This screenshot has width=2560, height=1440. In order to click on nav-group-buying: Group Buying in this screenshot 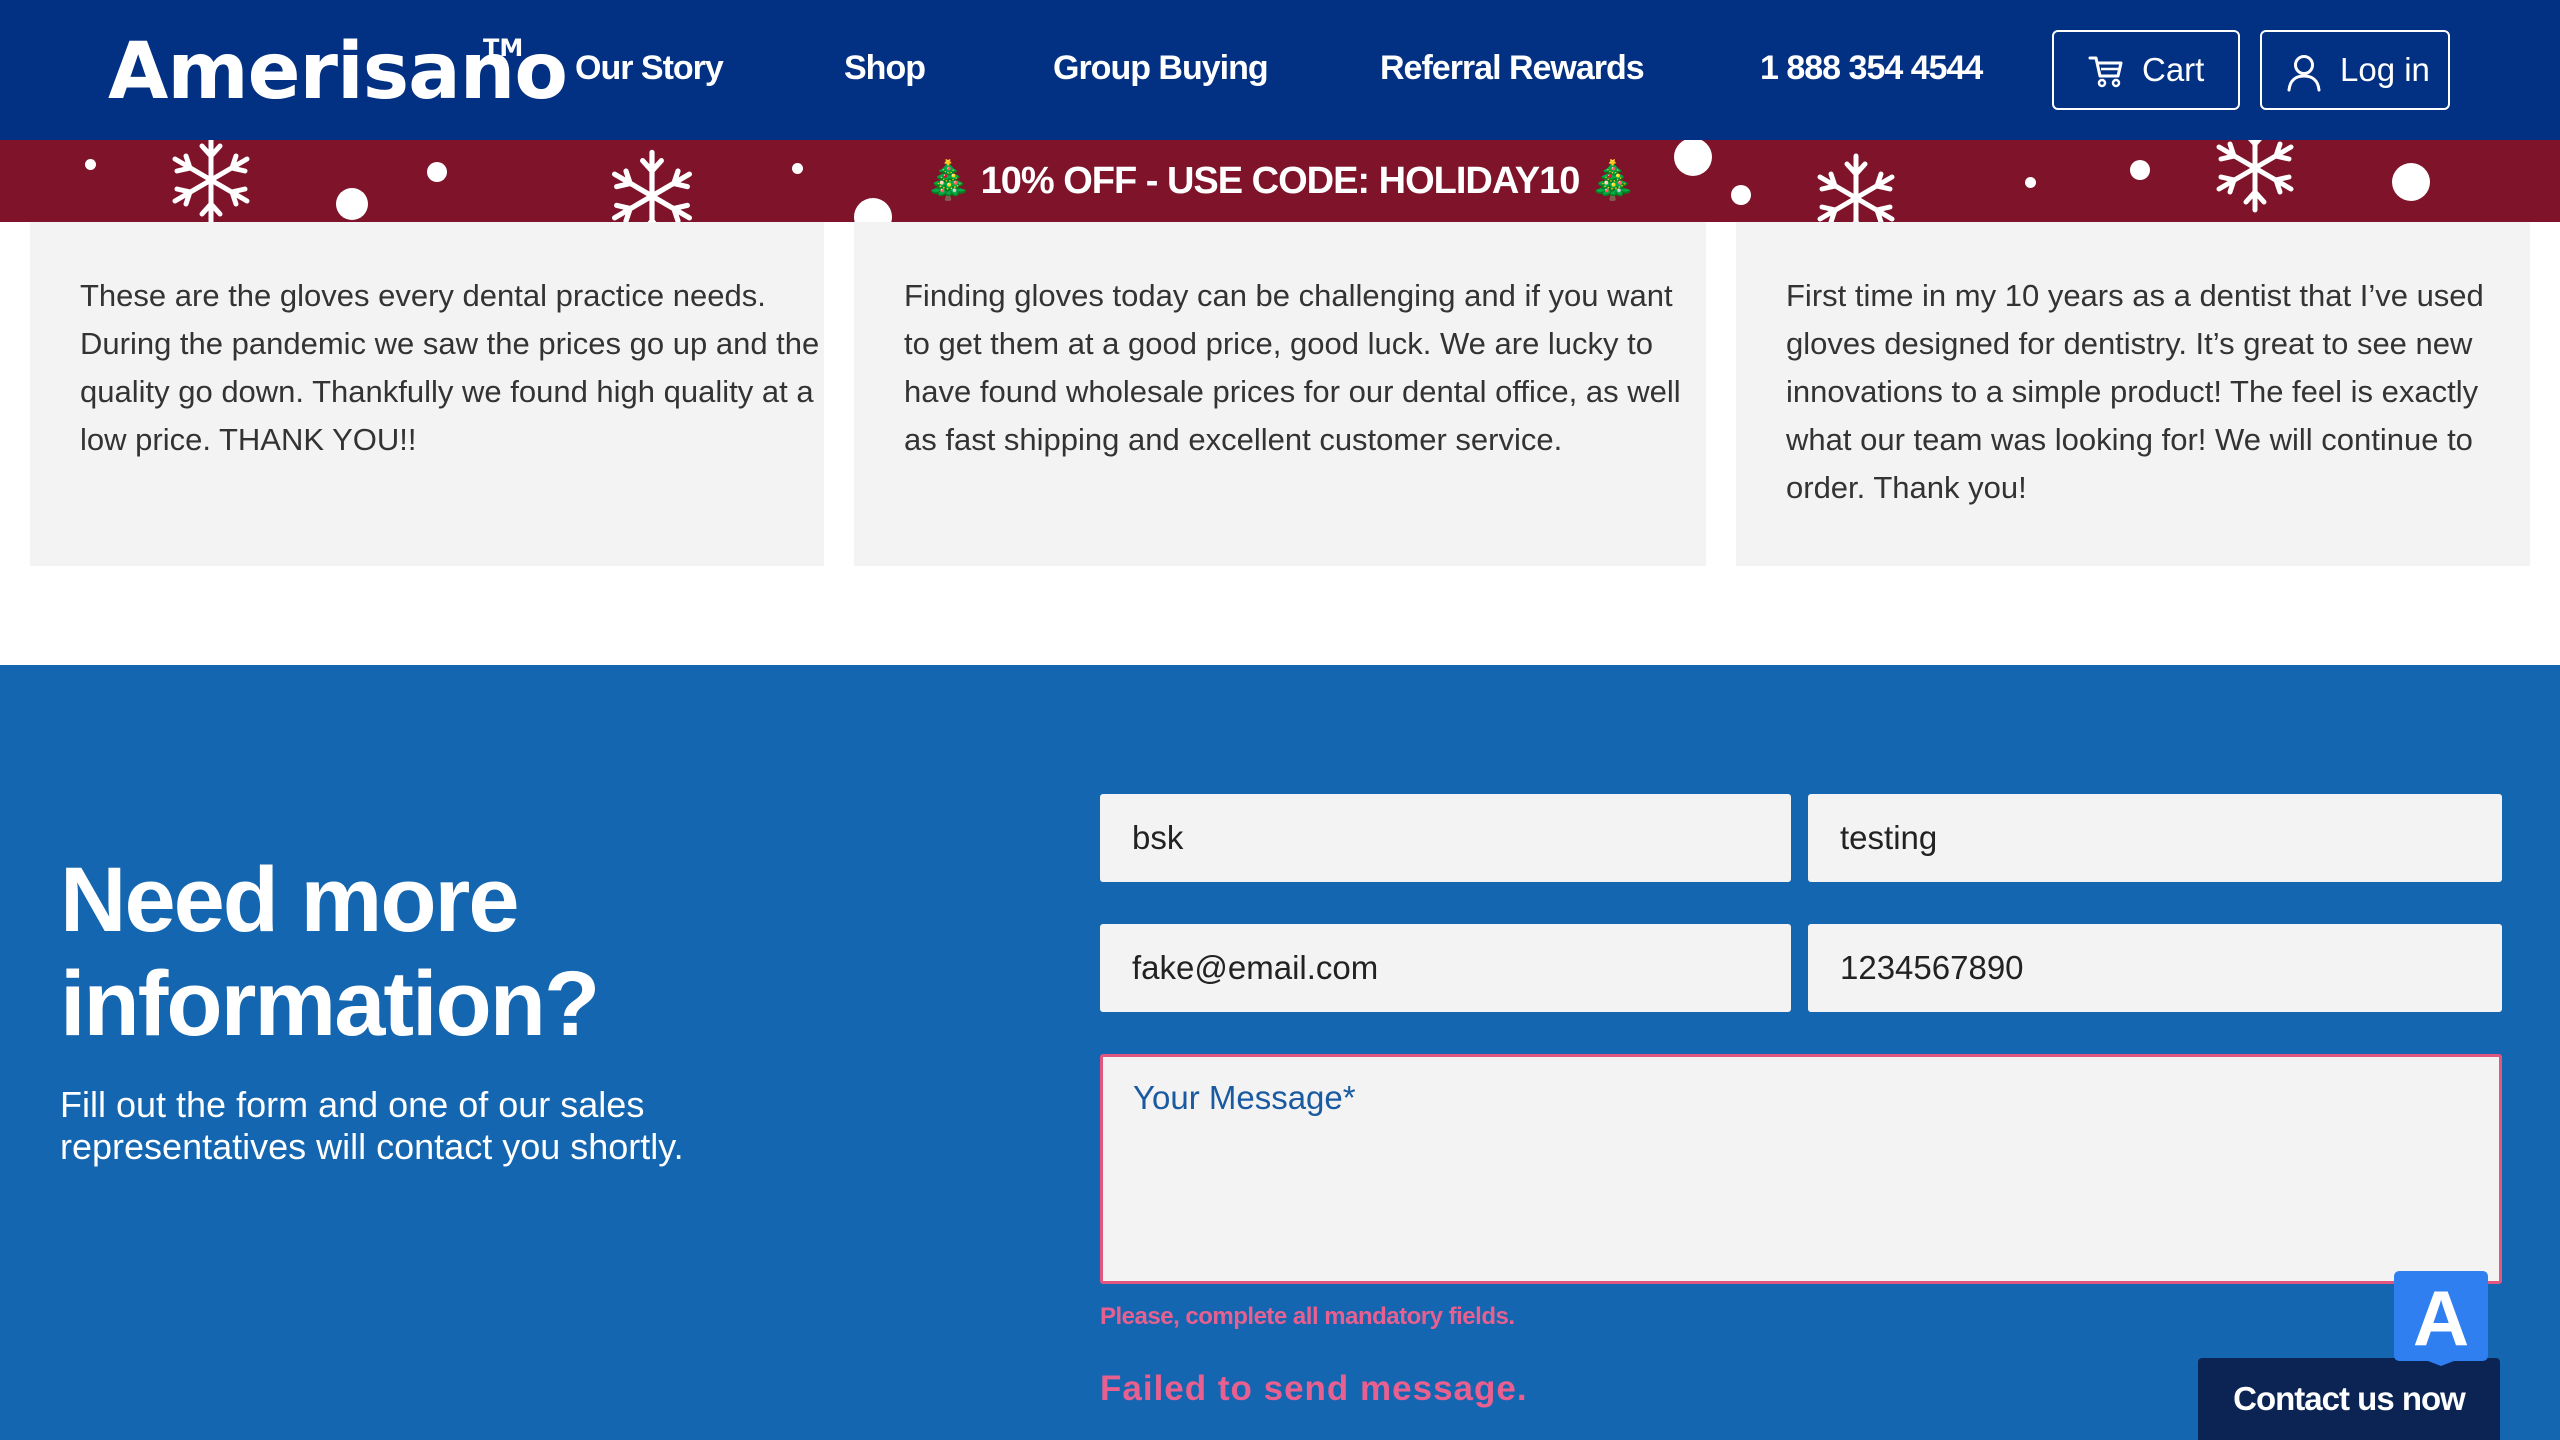, I will do `click(1161, 68)`.